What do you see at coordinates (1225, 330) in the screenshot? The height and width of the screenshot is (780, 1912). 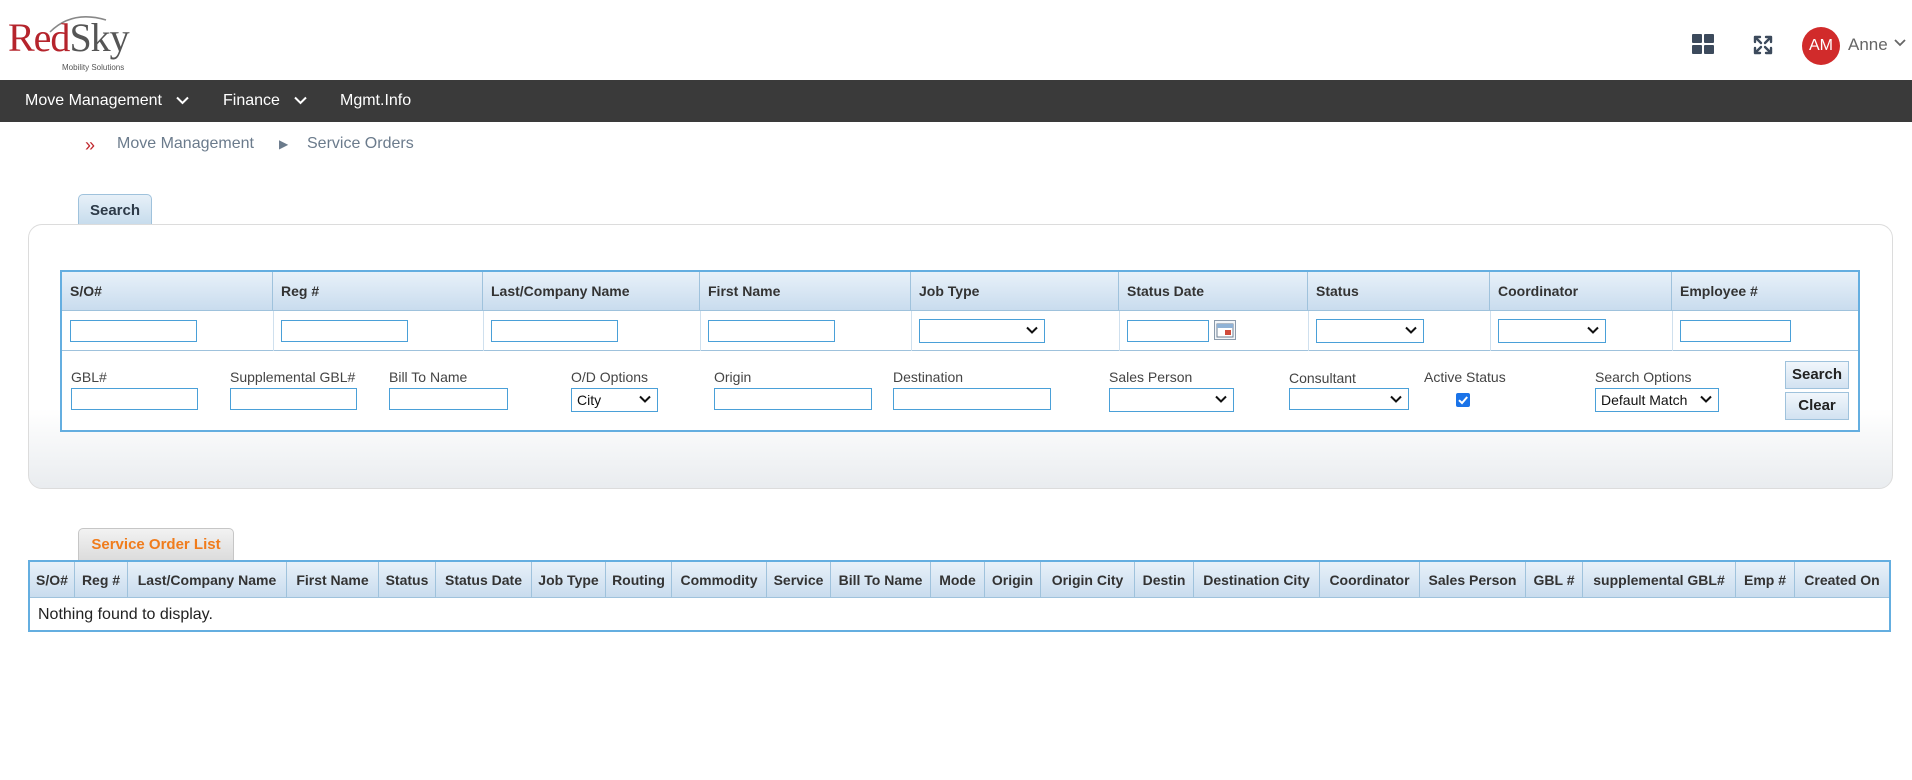 I see `calendar-icon` at bounding box center [1225, 330].